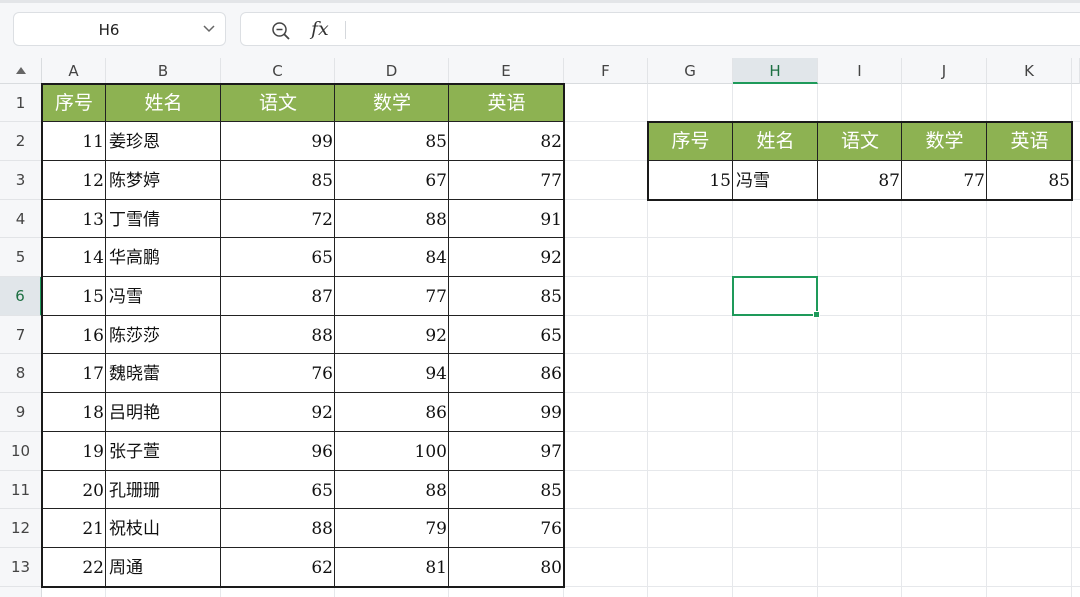 This screenshot has height=597, width=1080. I want to click on column-header-k: K, so click(1029, 71).